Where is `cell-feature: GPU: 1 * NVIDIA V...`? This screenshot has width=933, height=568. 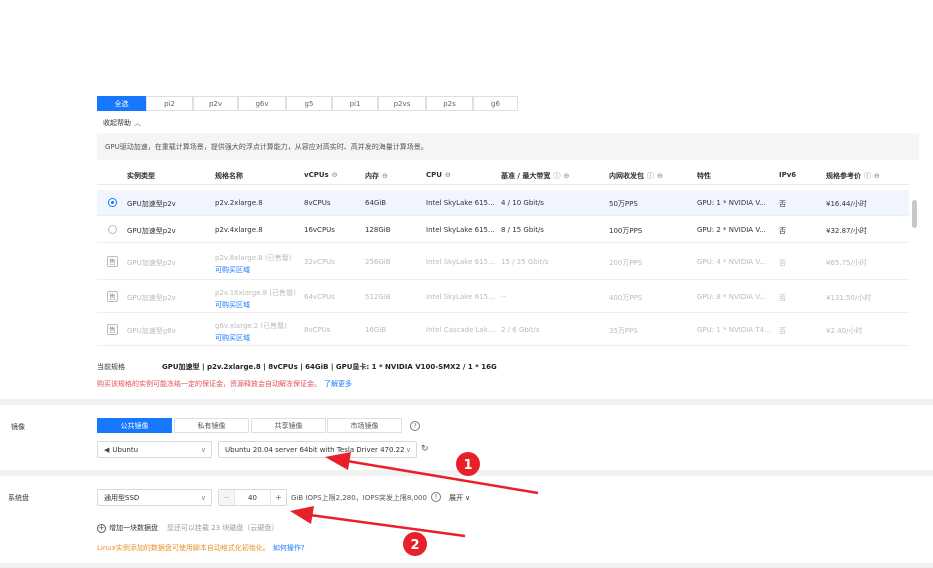
cell-feature: GPU: 1 * NVIDIA V... is located at coordinates (731, 203).